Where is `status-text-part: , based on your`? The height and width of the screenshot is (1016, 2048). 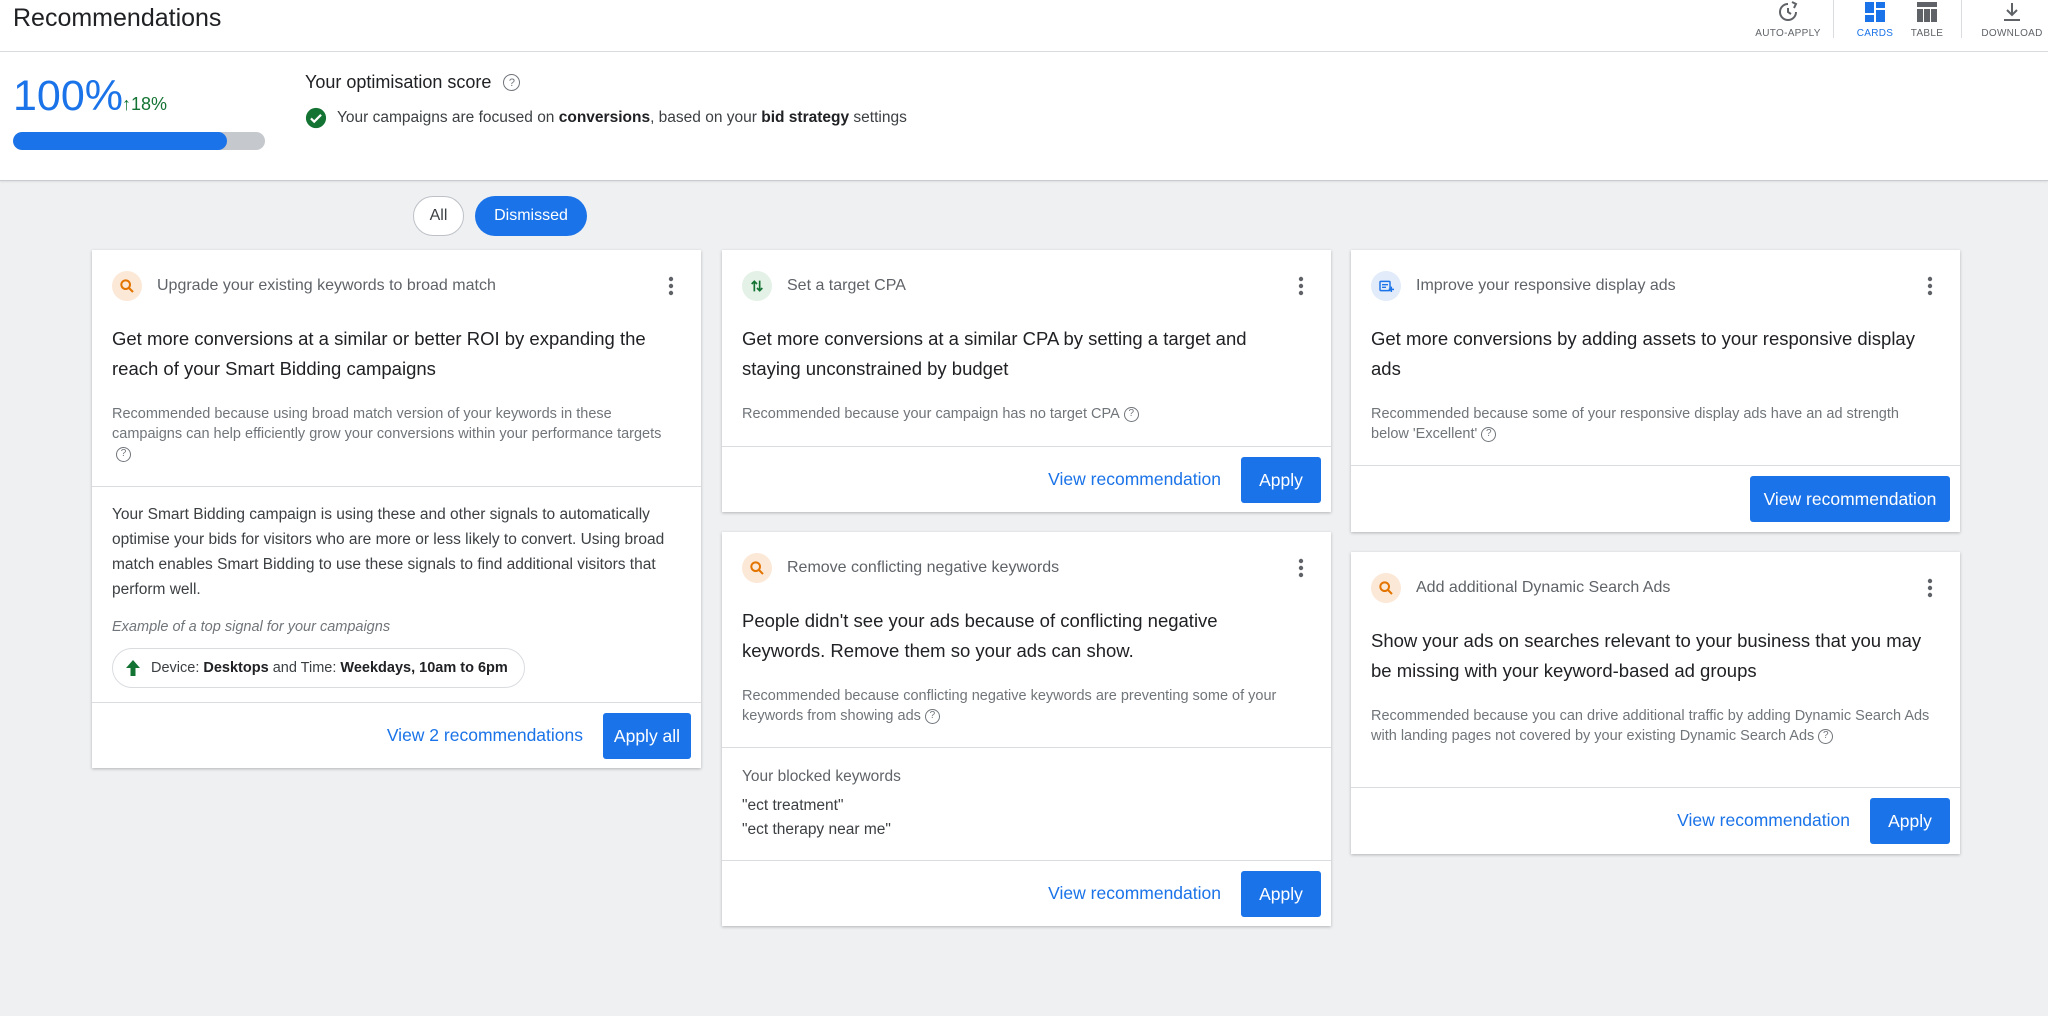
status-text-part: , based on your is located at coordinates (703, 117).